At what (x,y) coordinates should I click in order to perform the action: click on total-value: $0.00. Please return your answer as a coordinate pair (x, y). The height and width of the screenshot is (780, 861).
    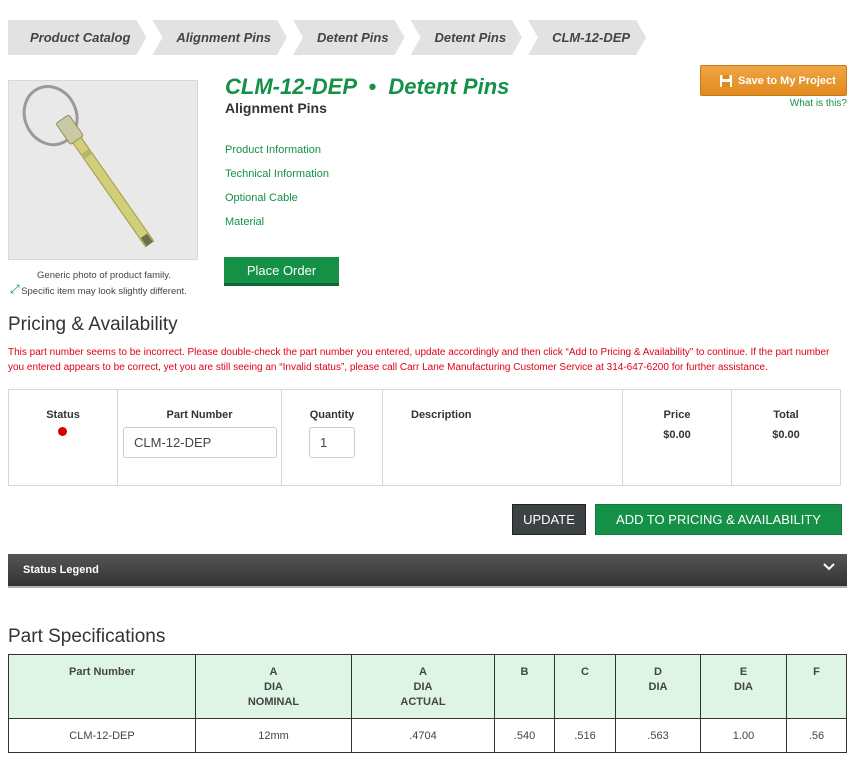
    Looking at the image, I should click on (786, 435).